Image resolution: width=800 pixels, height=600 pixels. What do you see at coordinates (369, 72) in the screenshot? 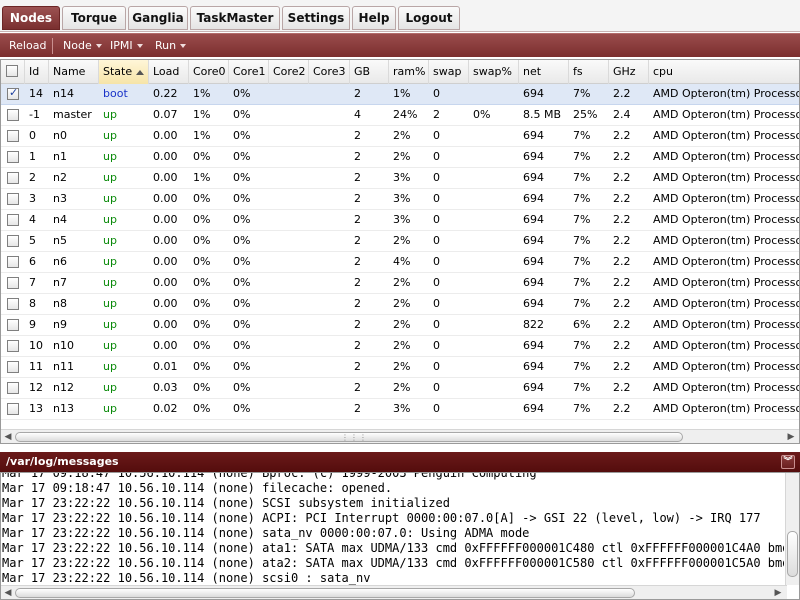
I see `column-header-gb: GB` at bounding box center [369, 72].